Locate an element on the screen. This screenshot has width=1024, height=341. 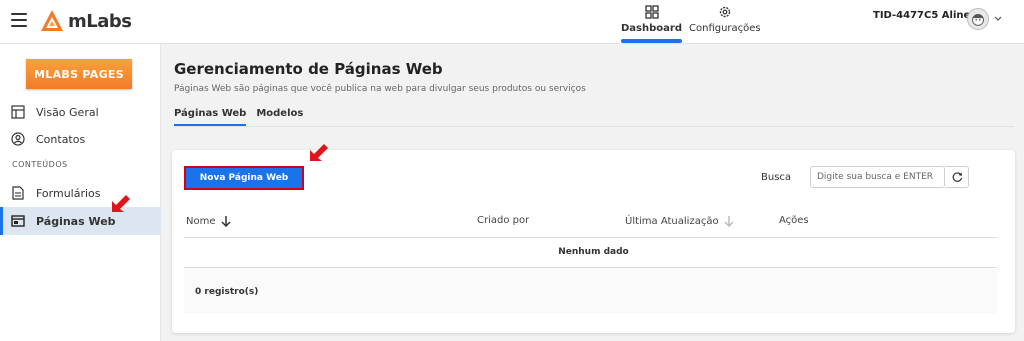
layout-icon is located at coordinates (18, 112).